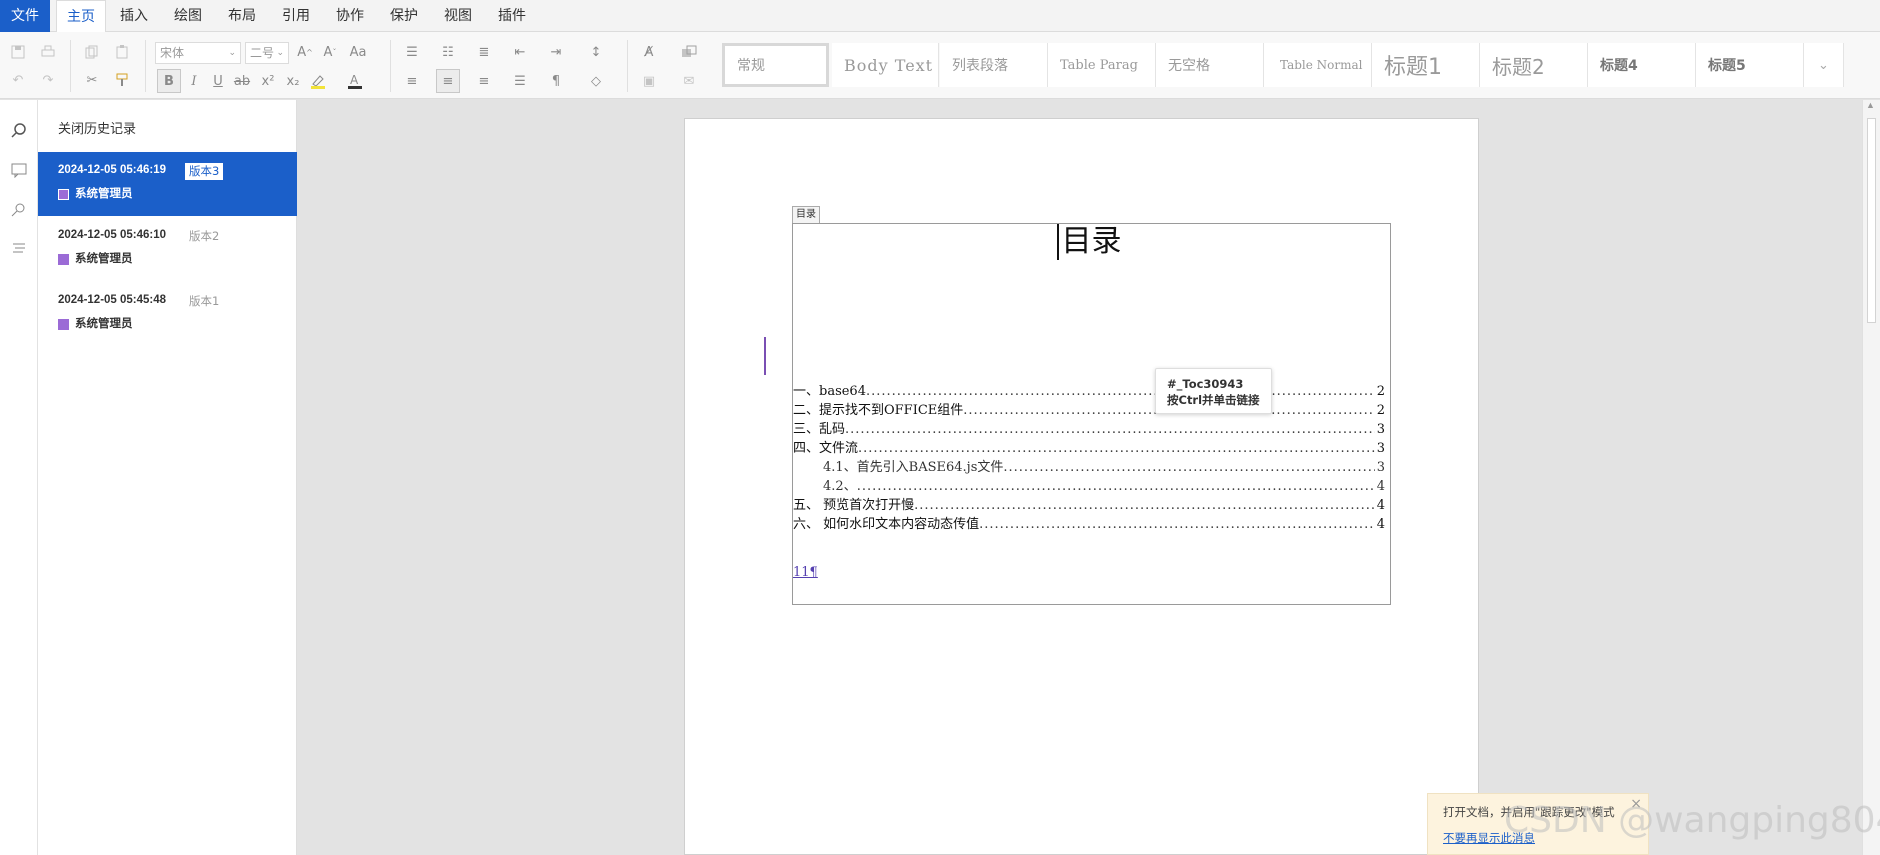 The image size is (1880, 855). What do you see at coordinates (188, 16) in the screenshot?
I see `menu-draw: 绘图` at bounding box center [188, 16].